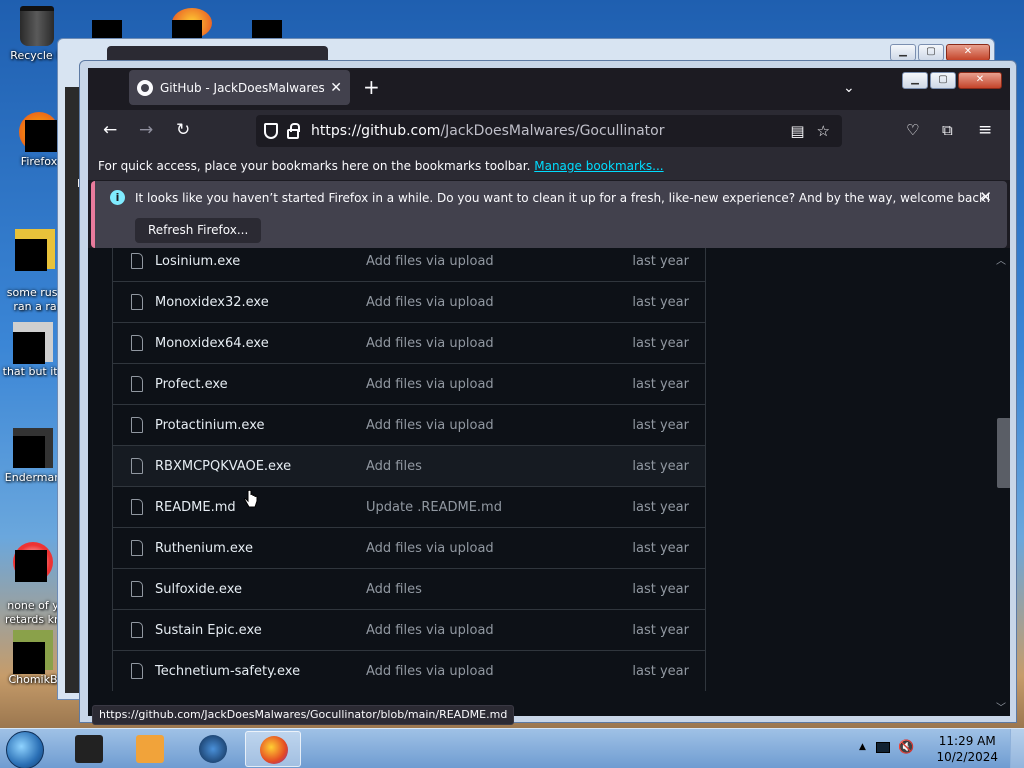  What do you see at coordinates (434, 507) in the screenshot?
I see `commit-message-link: Update .README.md` at bounding box center [434, 507].